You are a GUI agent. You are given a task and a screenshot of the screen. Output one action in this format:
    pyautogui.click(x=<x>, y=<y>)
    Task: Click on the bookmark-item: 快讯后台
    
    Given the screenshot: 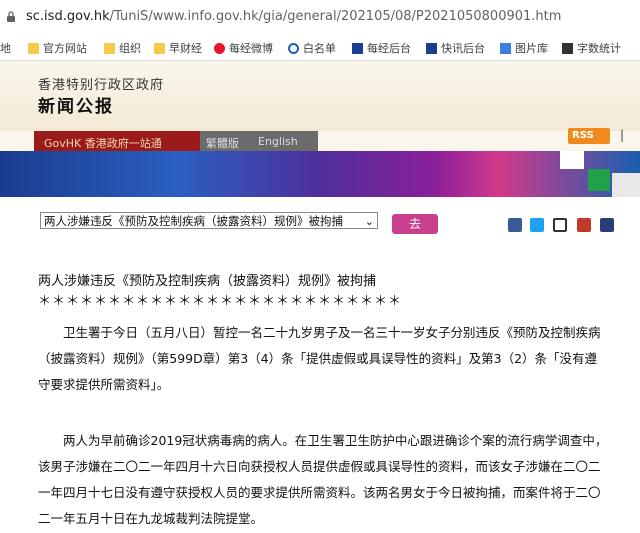 What is the action you would take?
    pyautogui.click(x=455, y=48)
    